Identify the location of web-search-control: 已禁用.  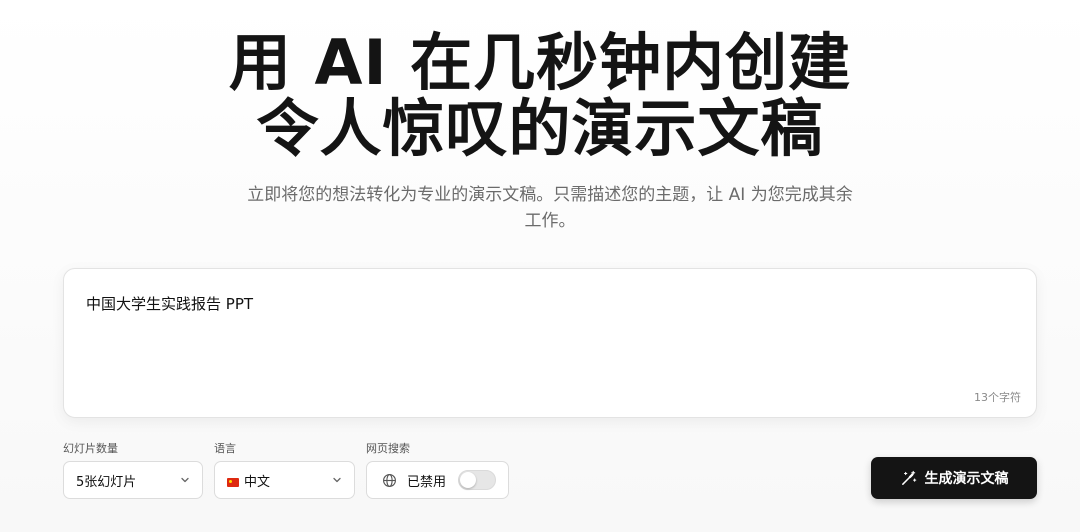
(437, 480).